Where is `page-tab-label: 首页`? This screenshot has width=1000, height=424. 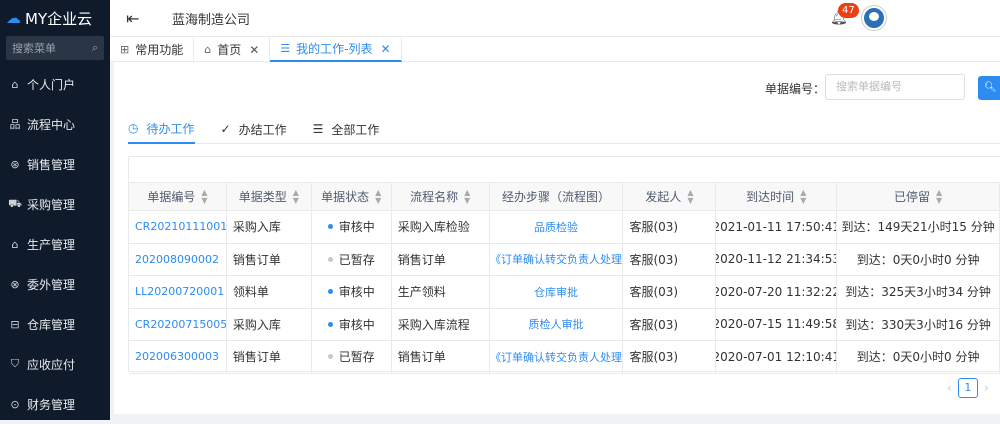 page-tab-label: 首页 is located at coordinates (229, 50).